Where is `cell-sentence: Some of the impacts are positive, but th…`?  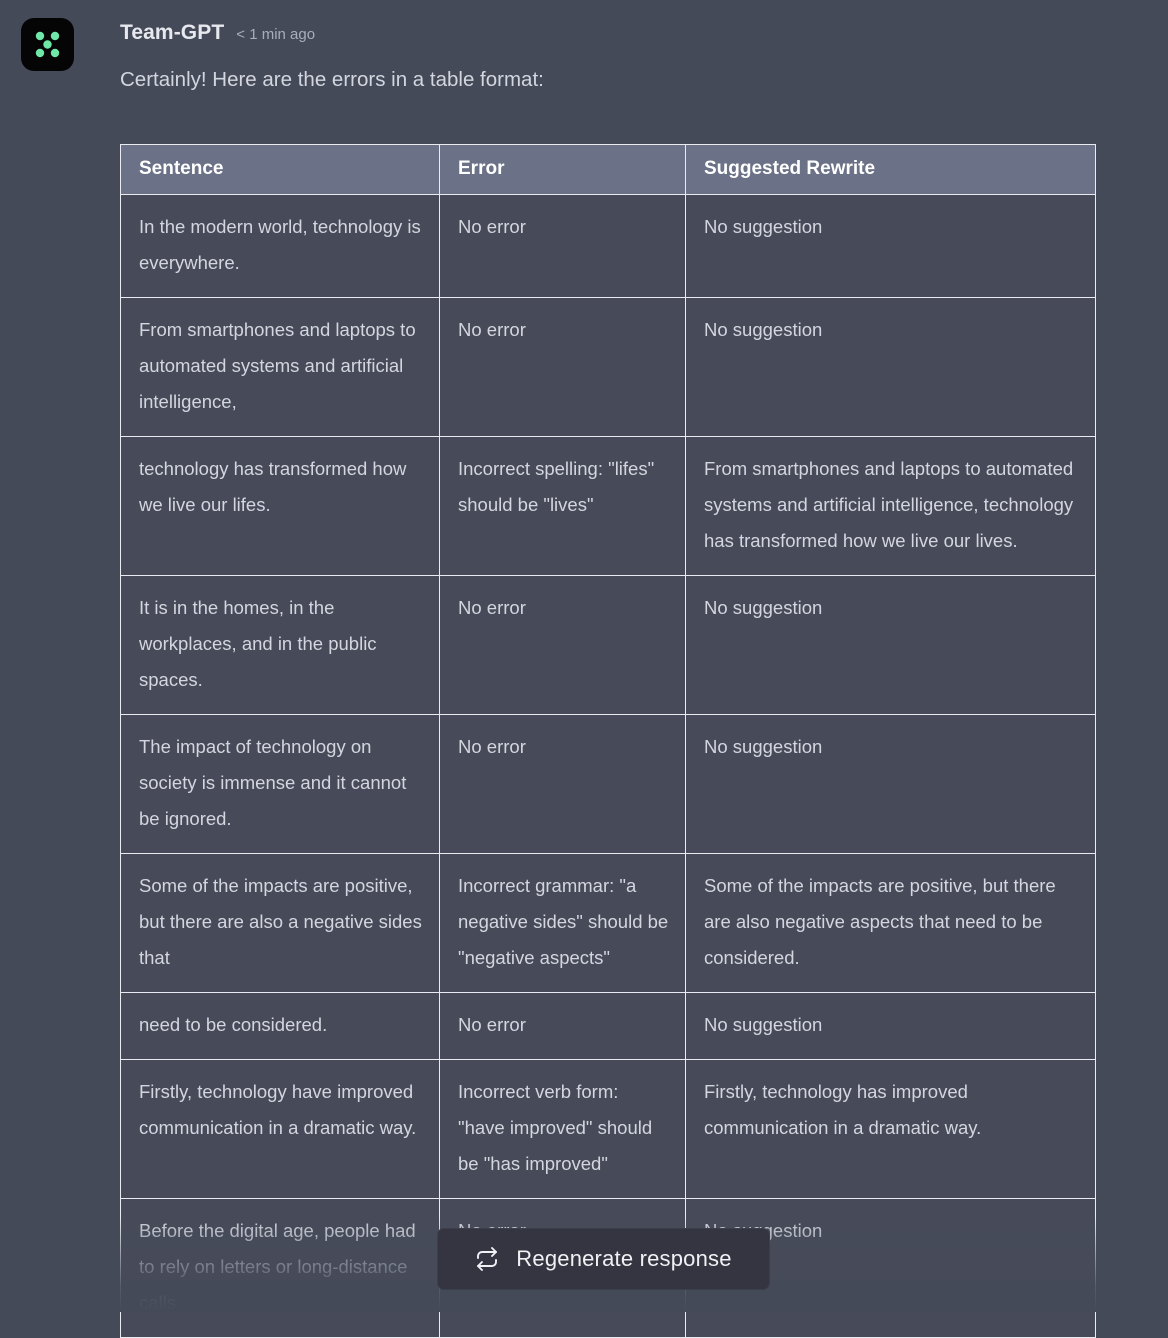
cell-sentence: Some of the impacts are positive, but th… is located at coordinates (280, 923).